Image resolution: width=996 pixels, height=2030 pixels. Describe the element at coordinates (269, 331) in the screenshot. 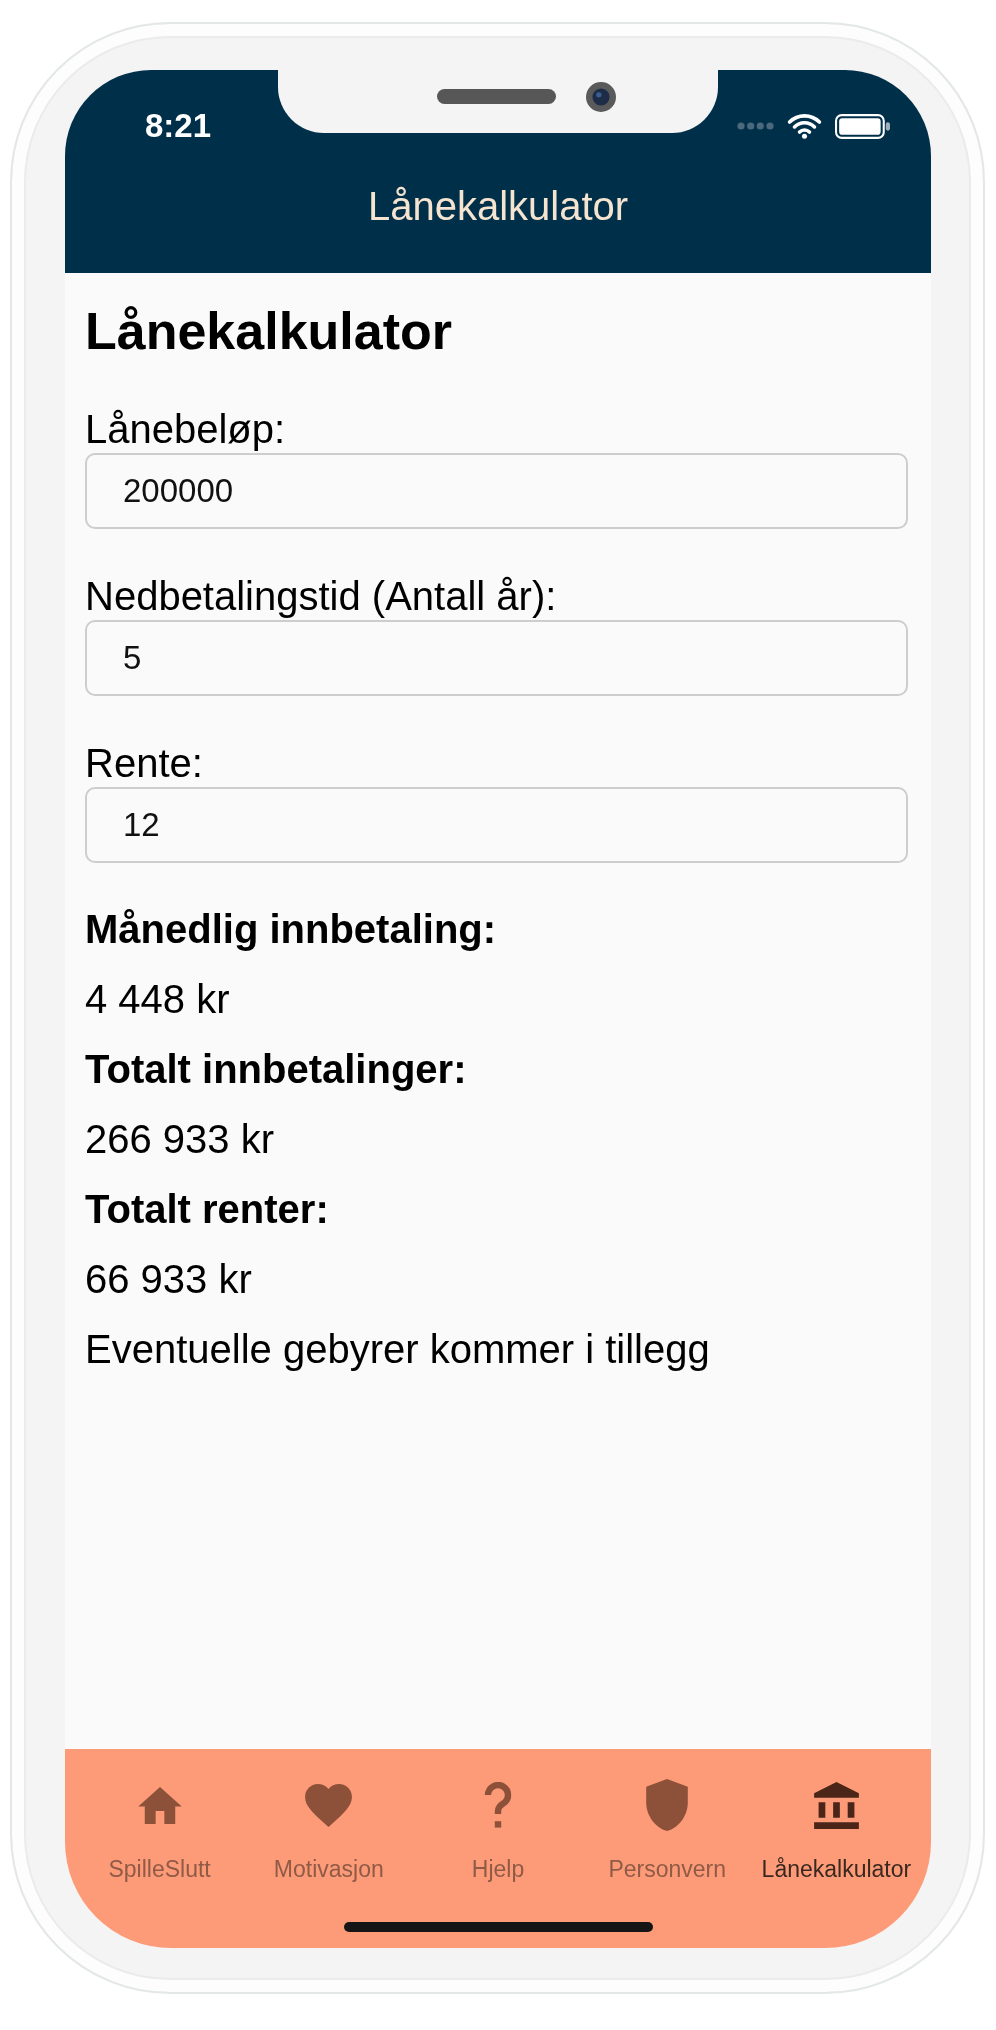

I see `page-heading: Lånekalkulator` at that location.